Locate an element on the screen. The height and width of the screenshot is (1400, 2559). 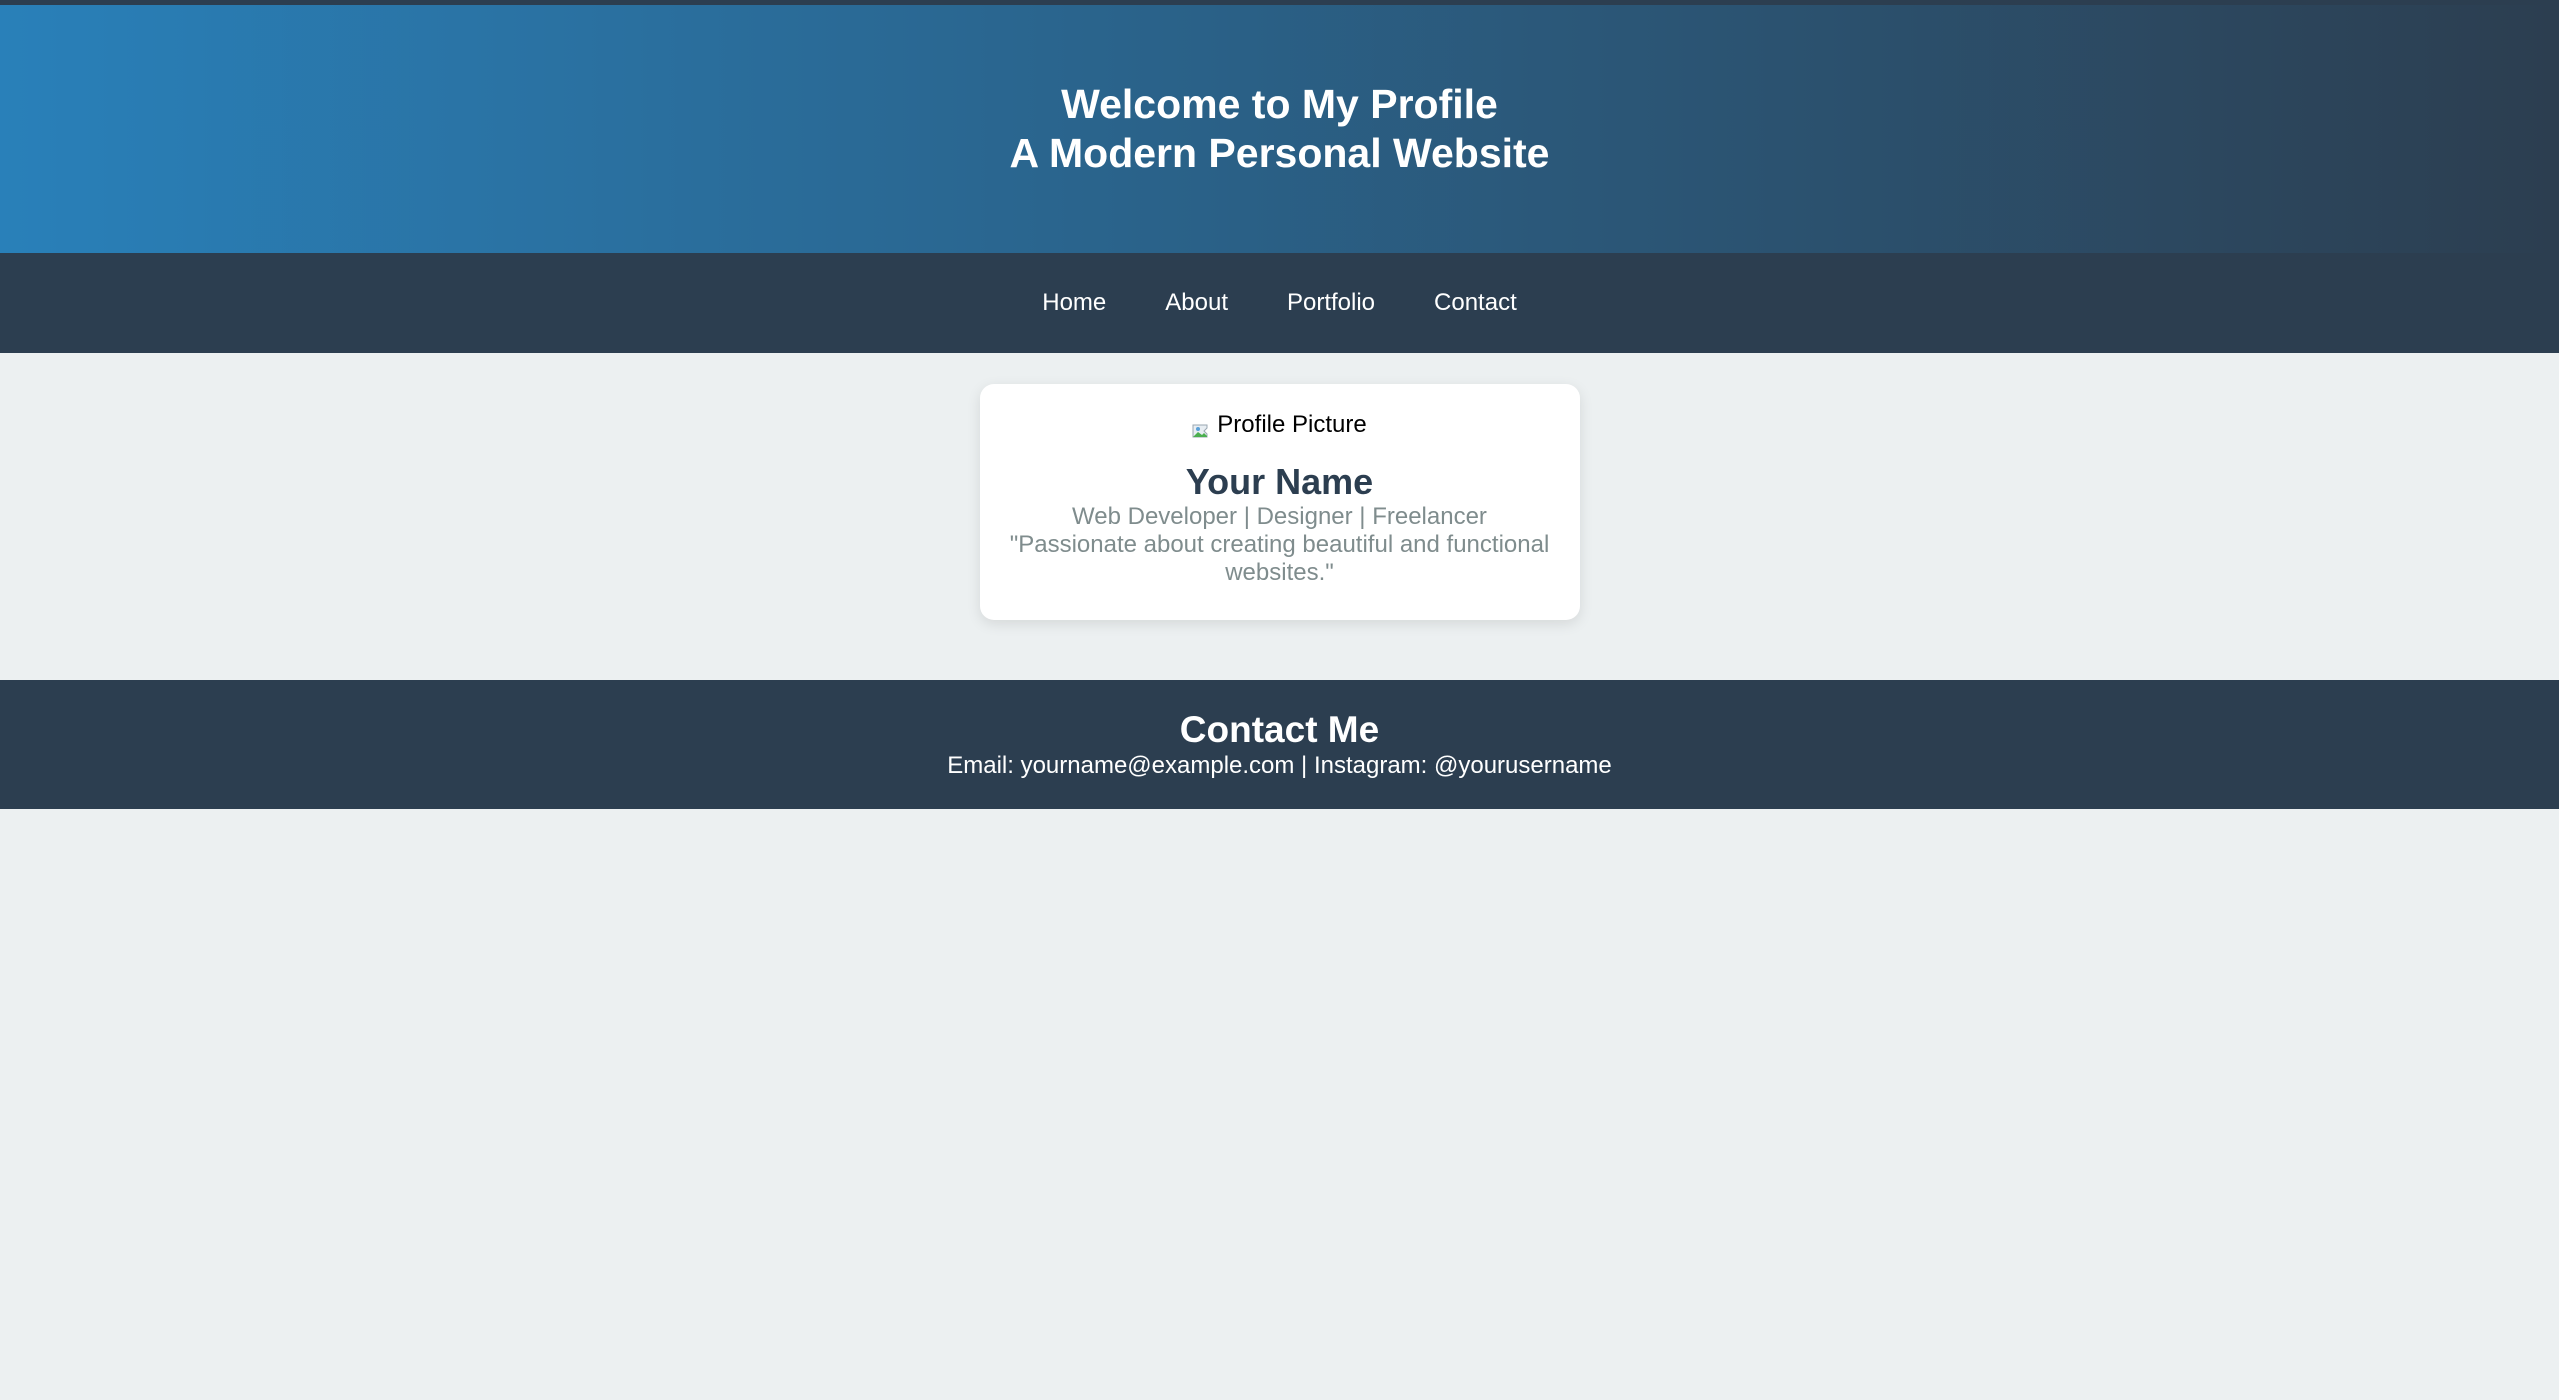
header-title: Welcome to My Profile is located at coordinates (1279, 104).